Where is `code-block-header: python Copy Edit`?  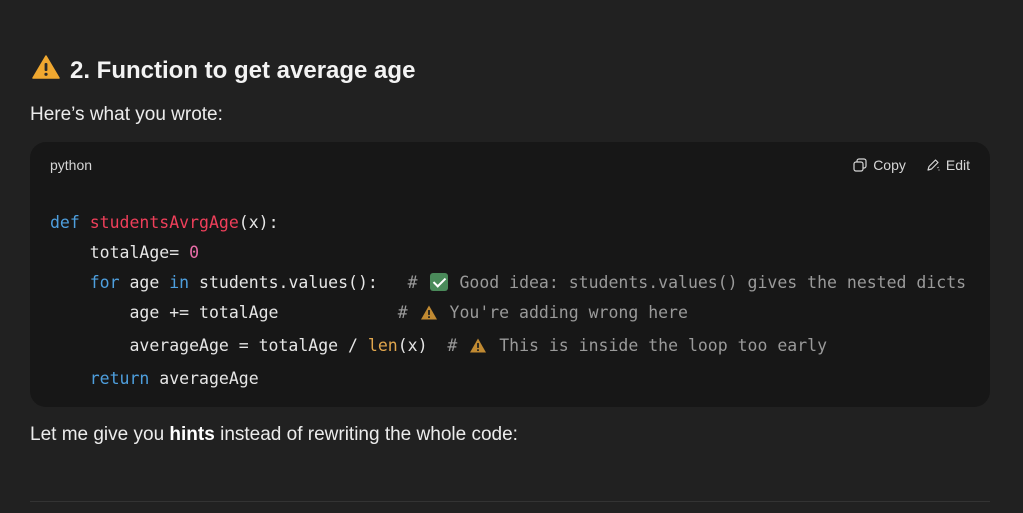 code-block-header: python Copy Edit is located at coordinates (510, 165).